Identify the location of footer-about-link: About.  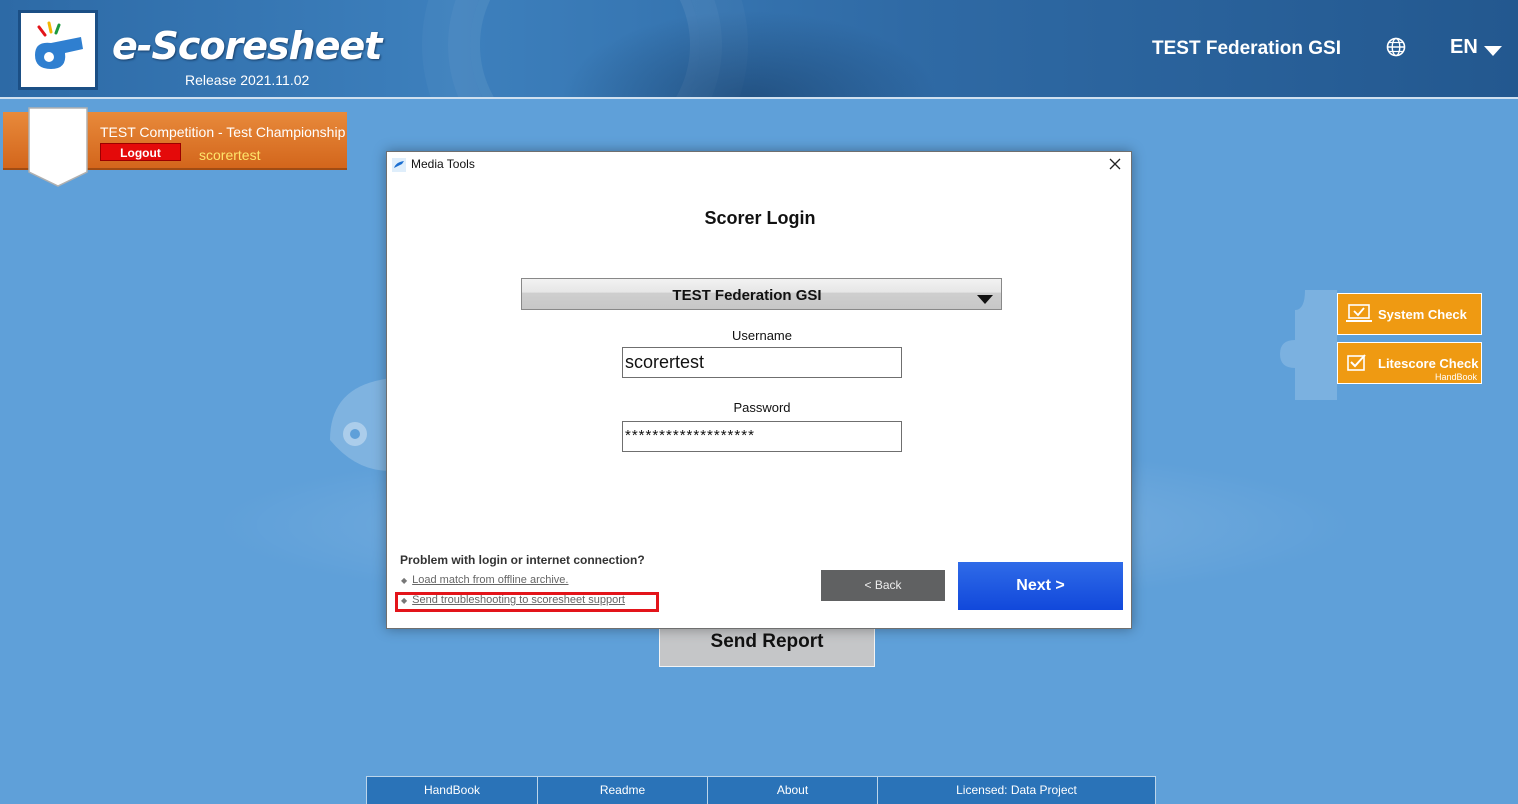
(793, 790).